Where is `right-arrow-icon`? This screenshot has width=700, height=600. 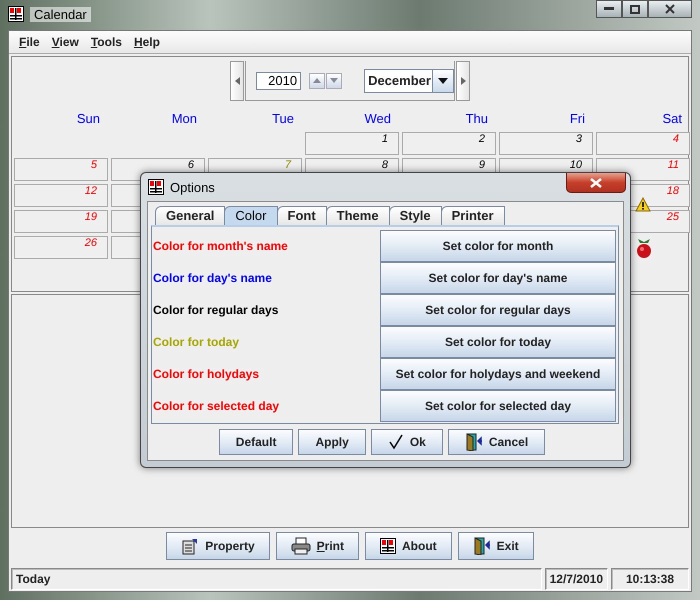 right-arrow-icon is located at coordinates (463, 81).